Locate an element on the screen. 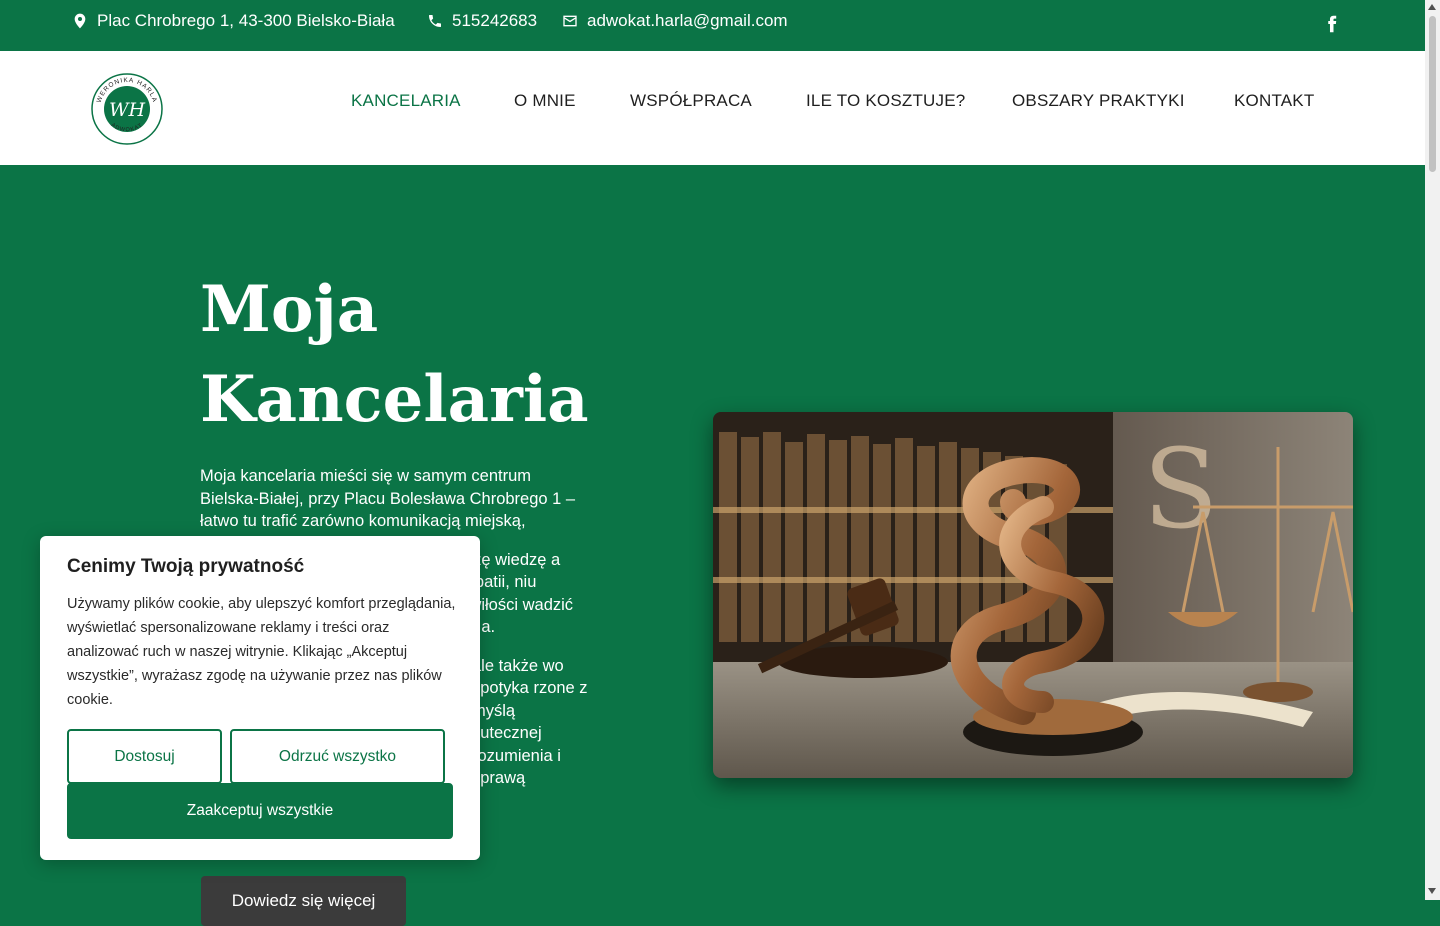  customize-button: Dostosuj is located at coordinates (144, 756).